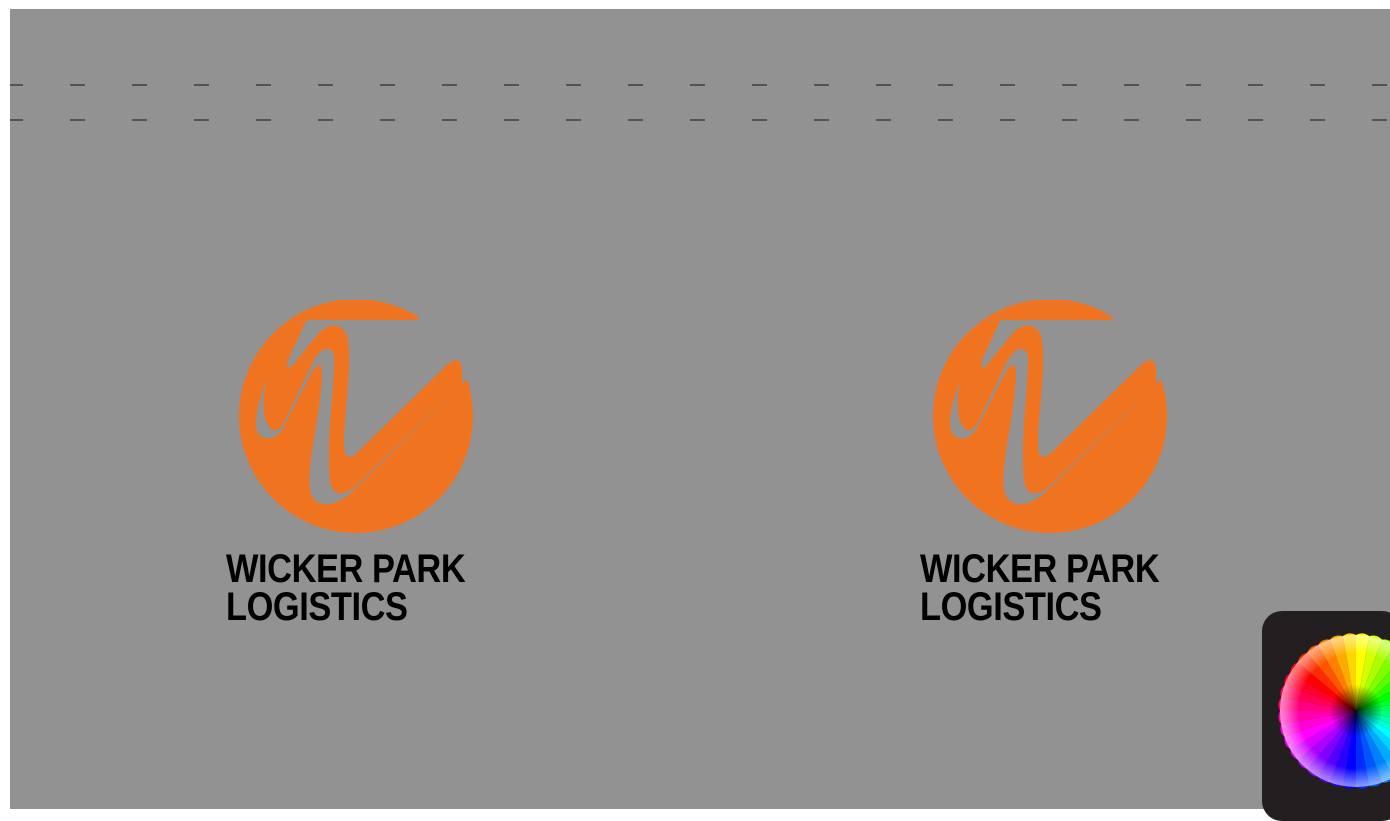 The width and height of the screenshot is (1390, 821). What do you see at coordinates (700, 102) in the screenshot?
I see `dashed-guide-lines` at bounding box center [700, 102].